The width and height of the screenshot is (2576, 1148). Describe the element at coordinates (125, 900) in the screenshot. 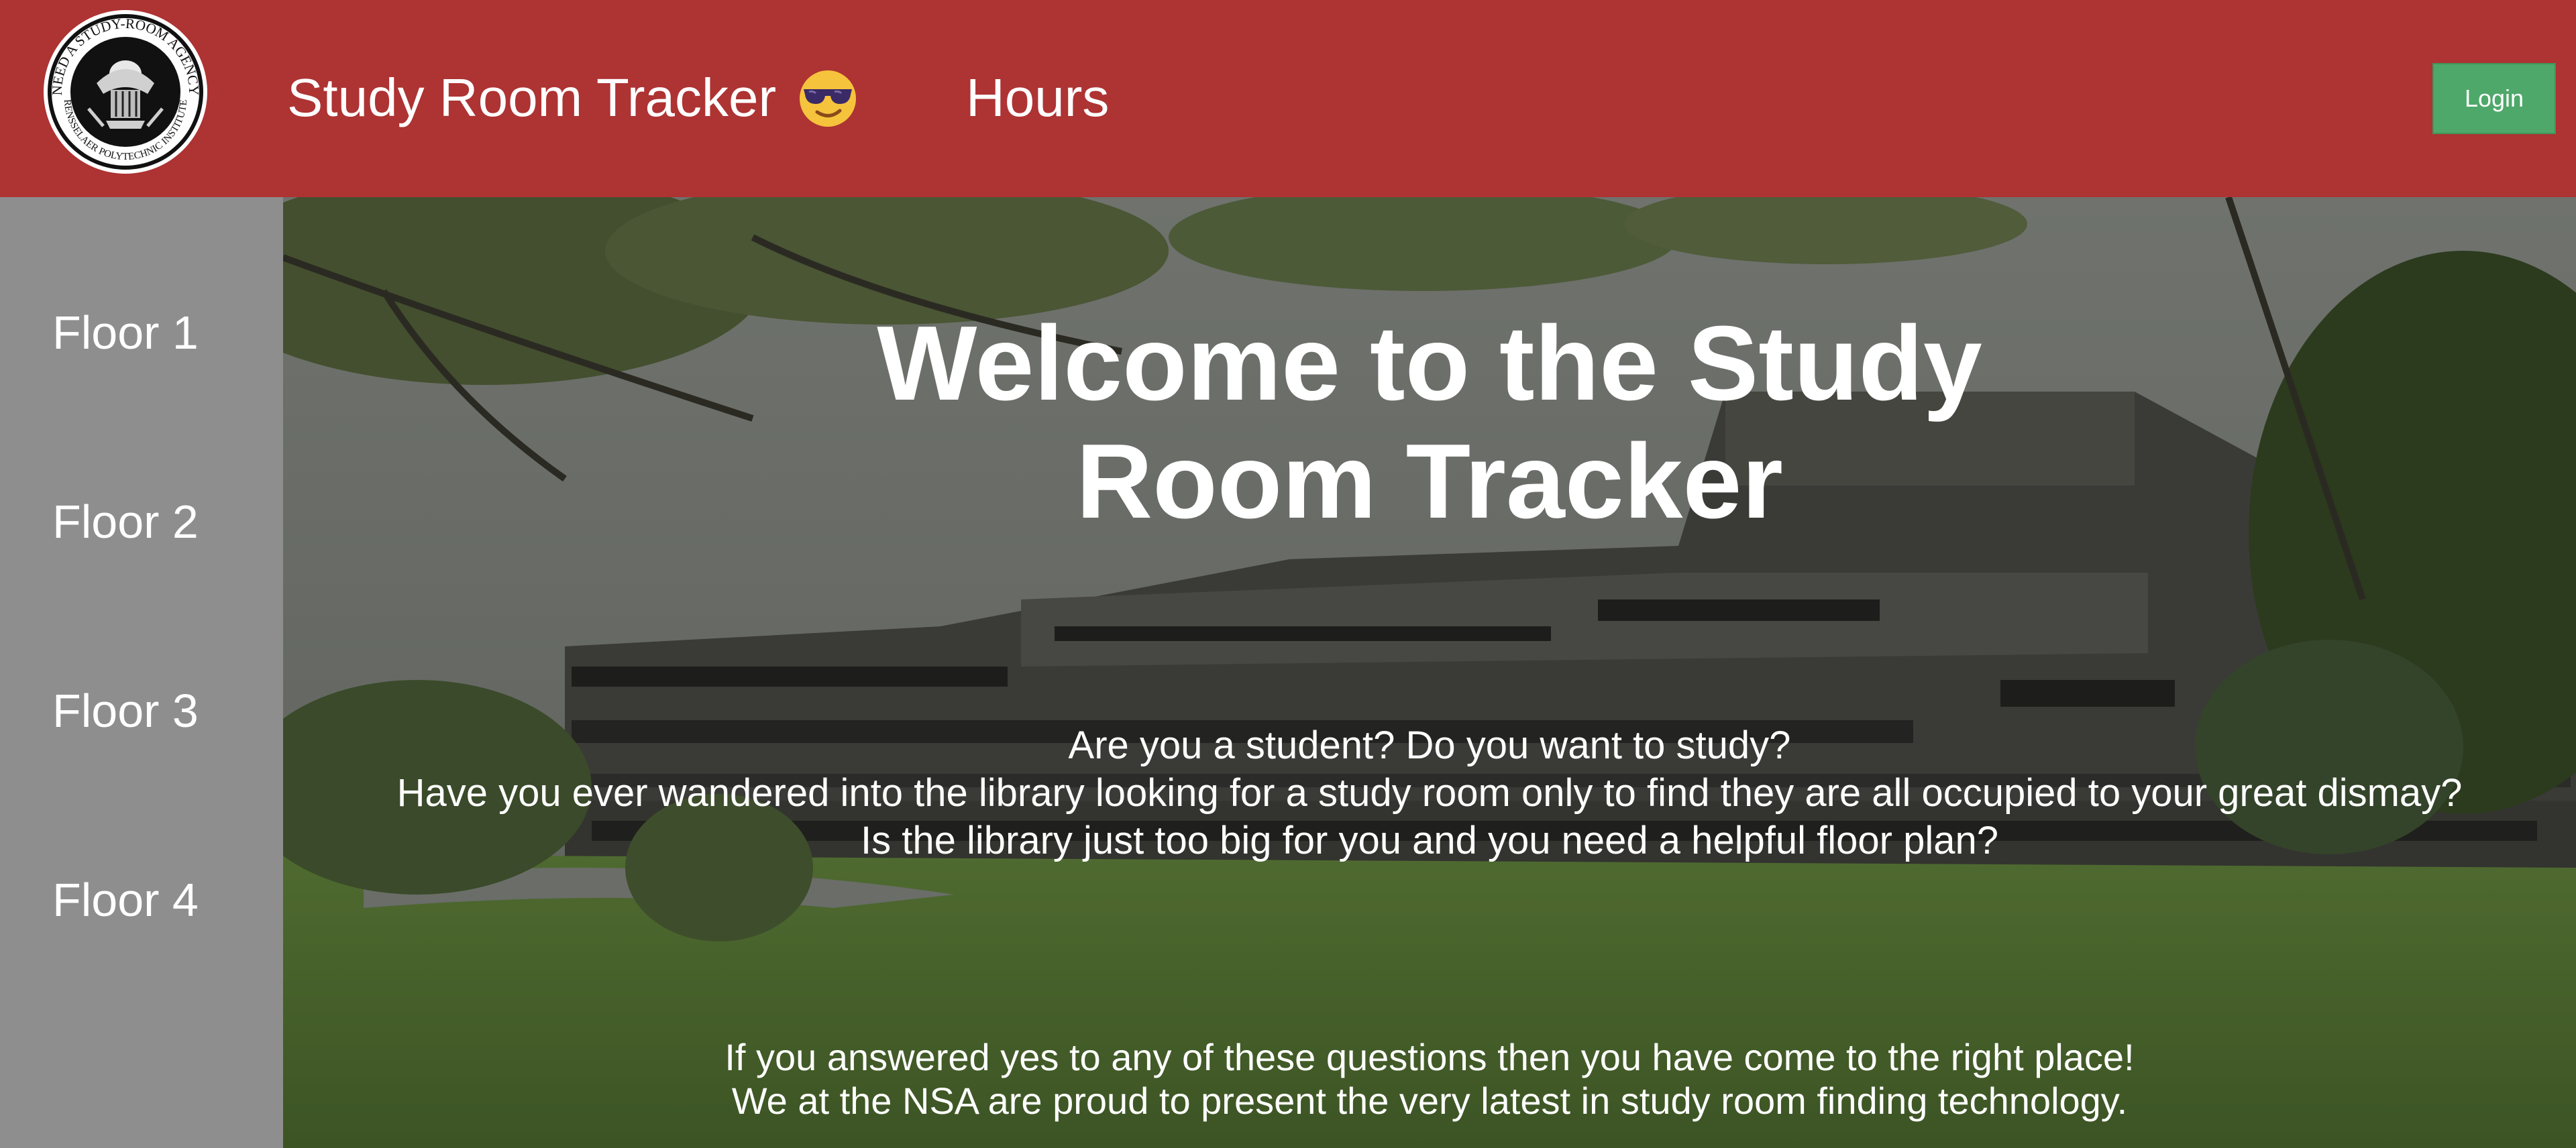

I see `sidebar-item-floor-4: Floor 4` at that location.